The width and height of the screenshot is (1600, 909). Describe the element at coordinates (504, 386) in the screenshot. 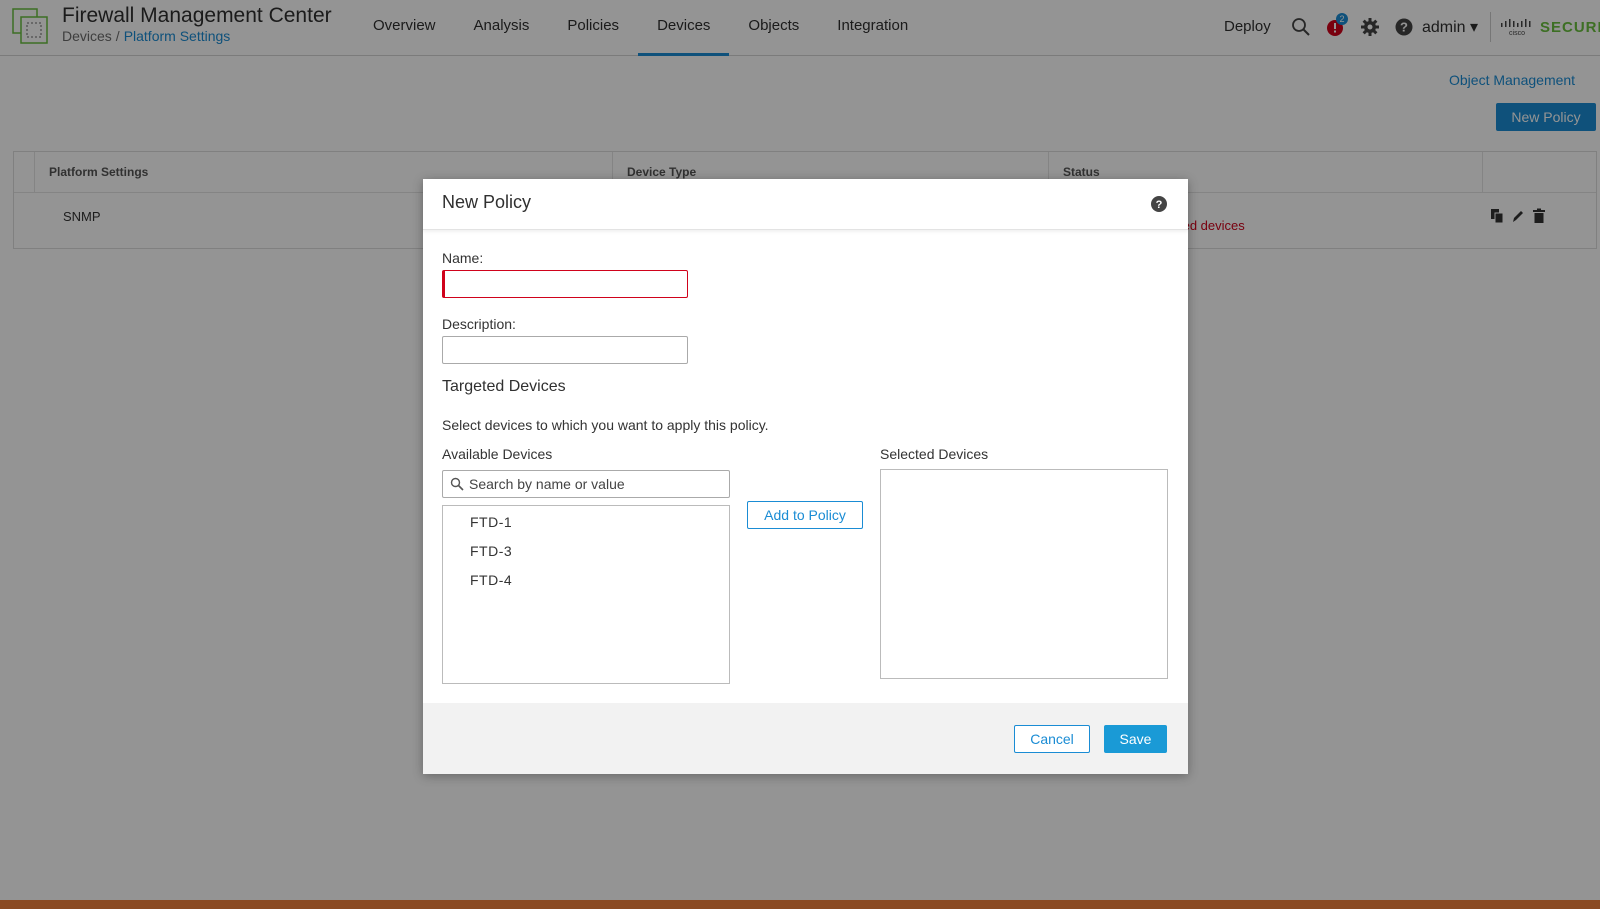

I see `targeted-devices-title: Targeted Devices` at that location.